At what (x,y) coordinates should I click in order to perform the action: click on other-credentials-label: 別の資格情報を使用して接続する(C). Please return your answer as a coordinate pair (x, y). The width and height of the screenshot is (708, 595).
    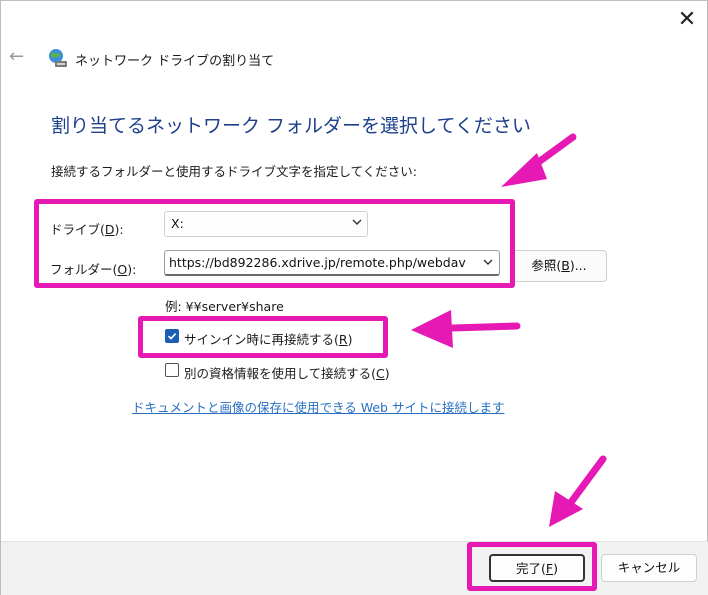
    Looking at the image, I should click on (287, 372).